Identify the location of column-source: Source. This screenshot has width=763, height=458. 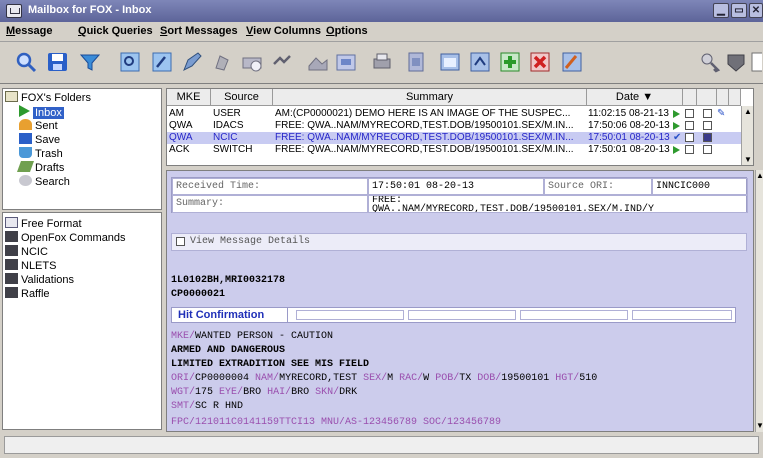
(242, 97).